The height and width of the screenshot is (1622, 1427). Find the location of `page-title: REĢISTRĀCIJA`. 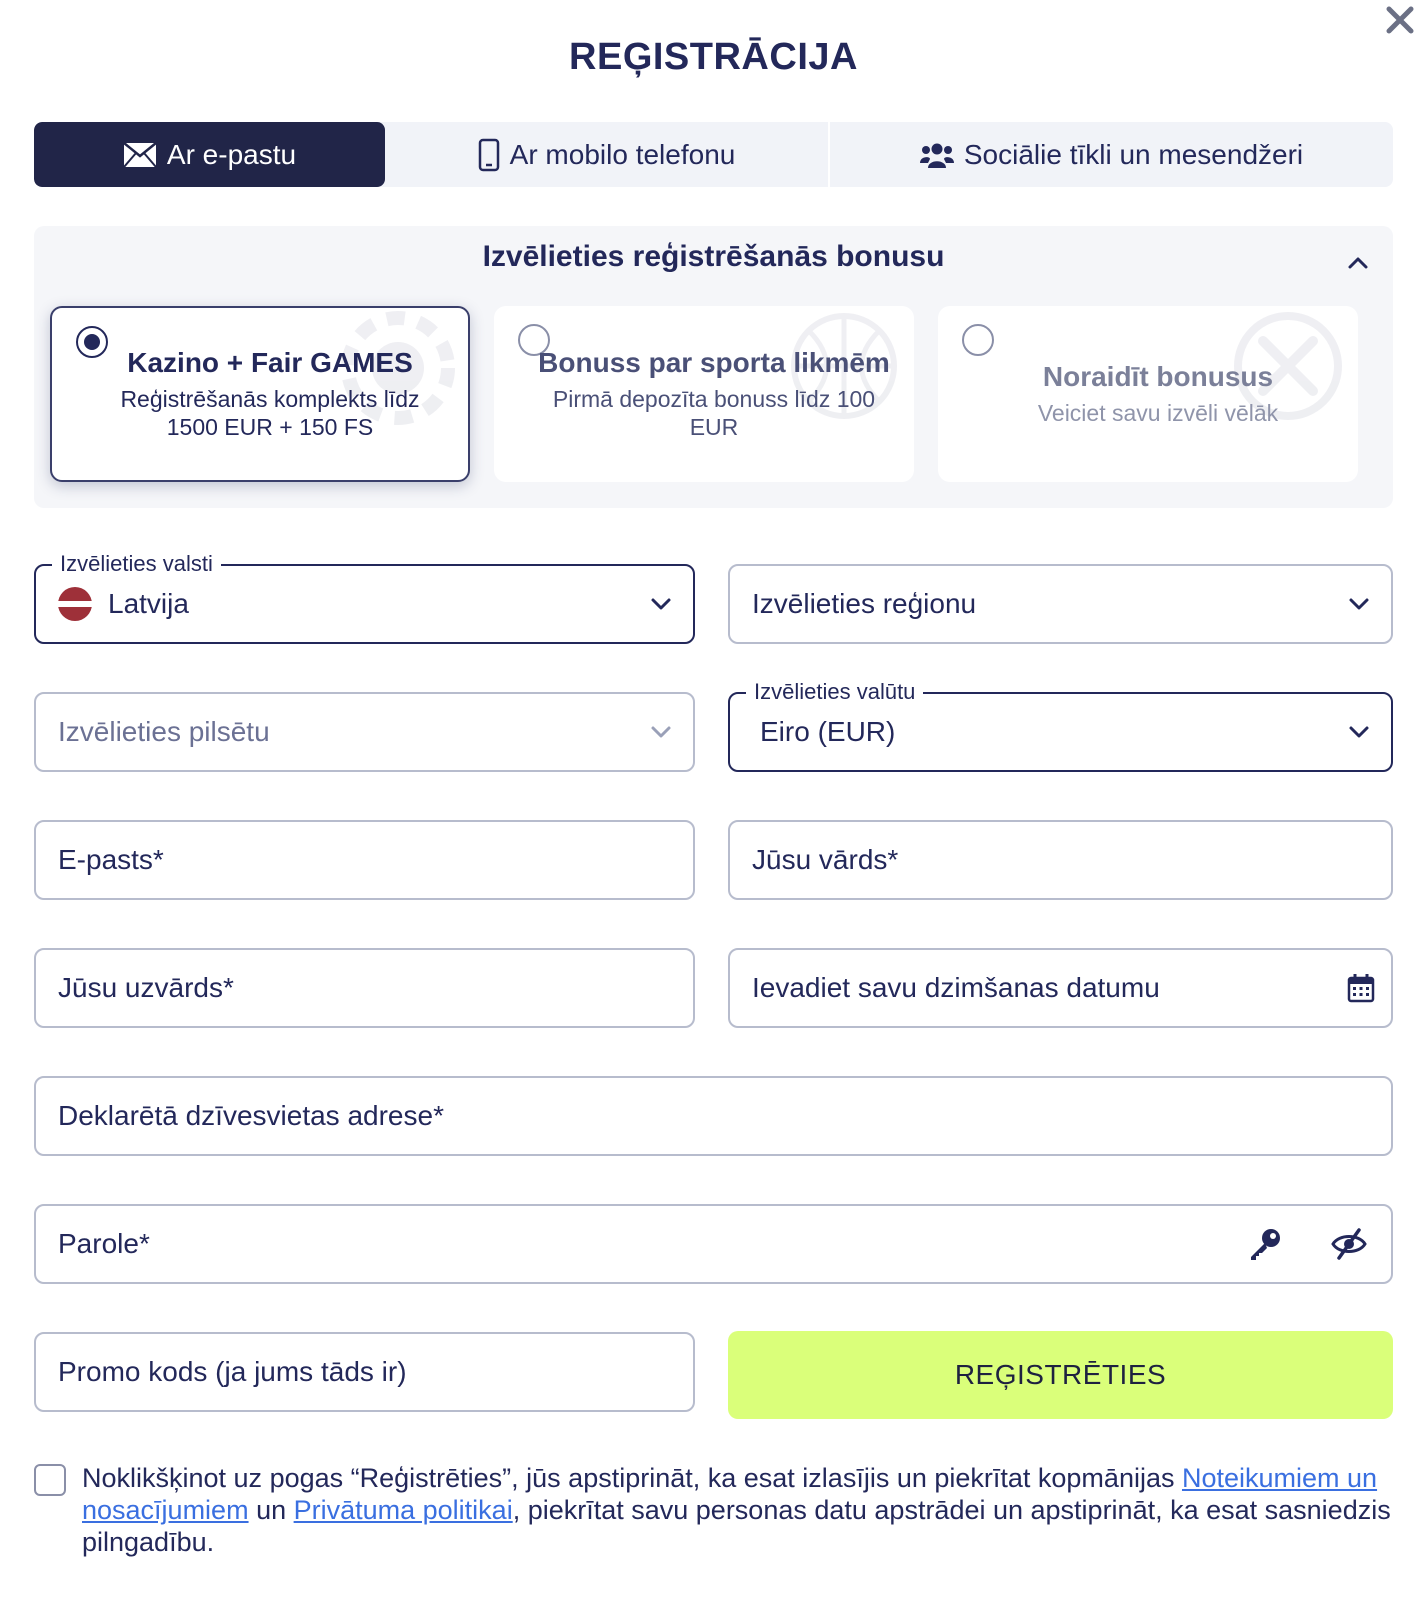

page-title: REĢISTRĀCIJA is located at coordinates (713, 57).